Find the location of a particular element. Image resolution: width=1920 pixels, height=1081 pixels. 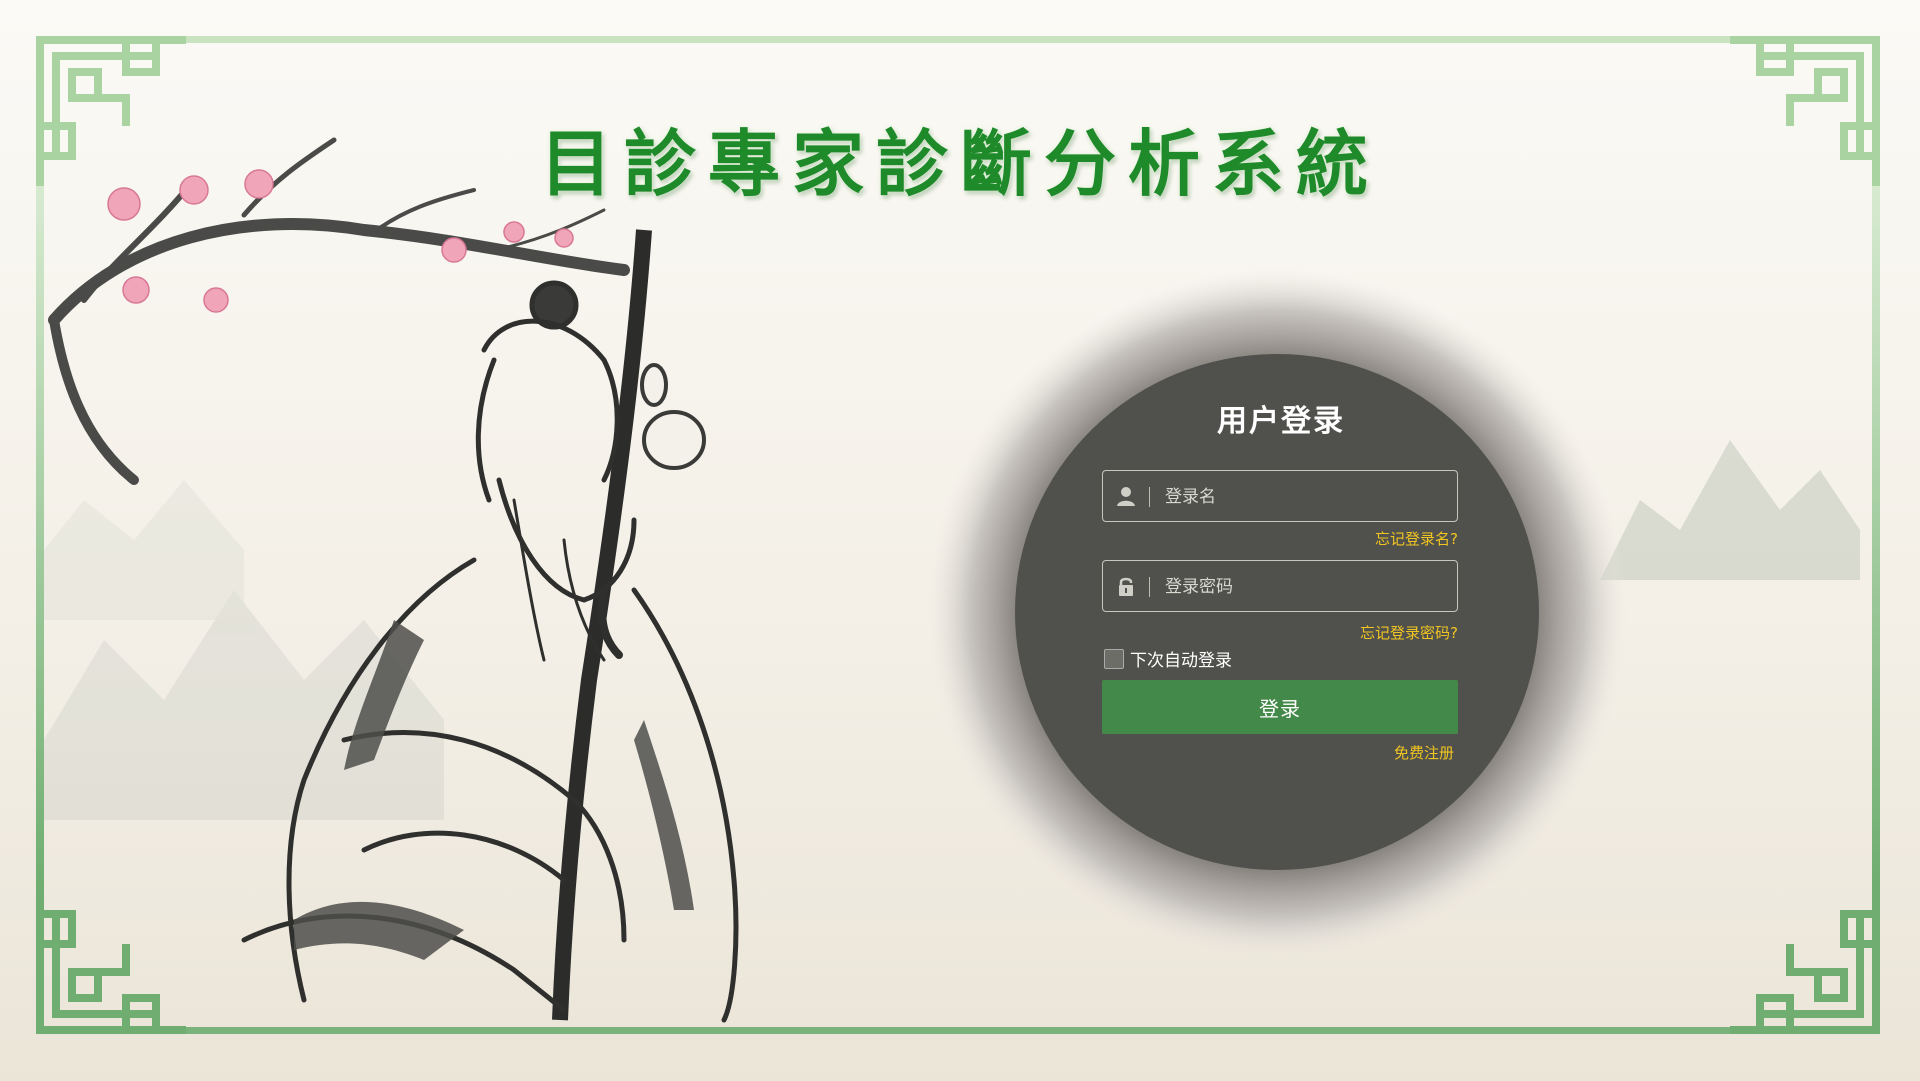

system-title: 目診專家診斷分析系統 is located at coordinates (960, 163).